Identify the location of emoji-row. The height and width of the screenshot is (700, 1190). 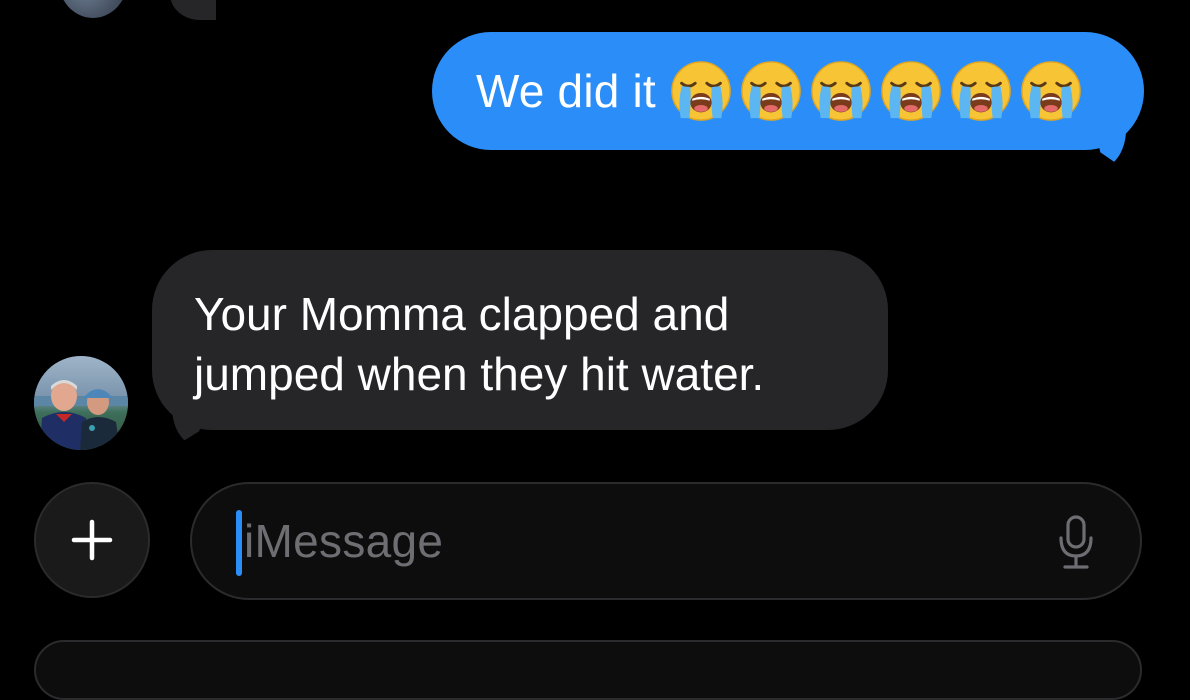
(876, 91).